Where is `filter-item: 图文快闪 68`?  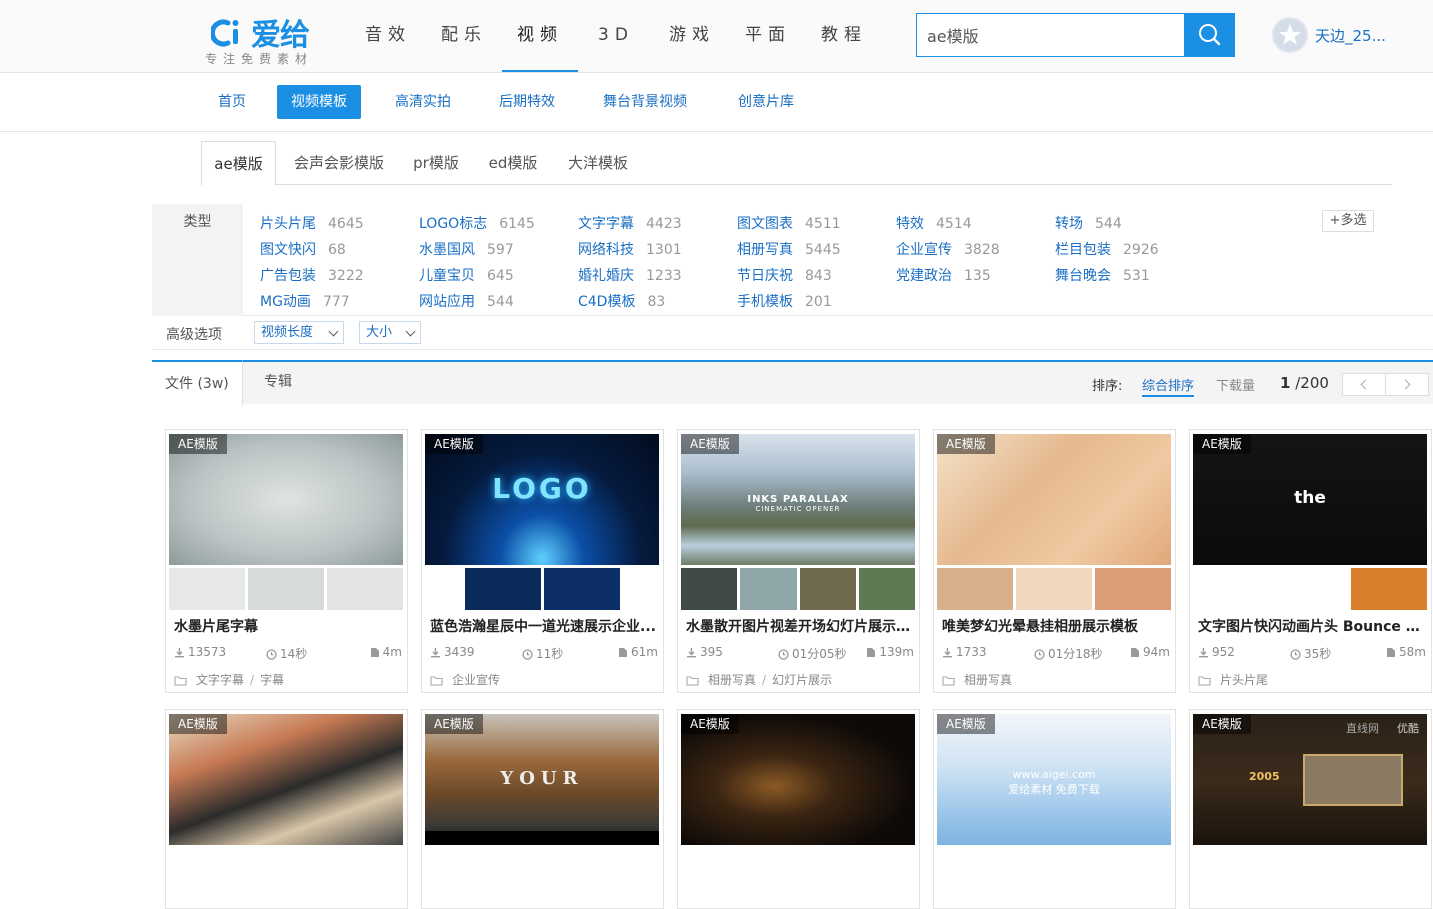 filter-item: 图文快闪 68 is located at coordinates (303, 249).